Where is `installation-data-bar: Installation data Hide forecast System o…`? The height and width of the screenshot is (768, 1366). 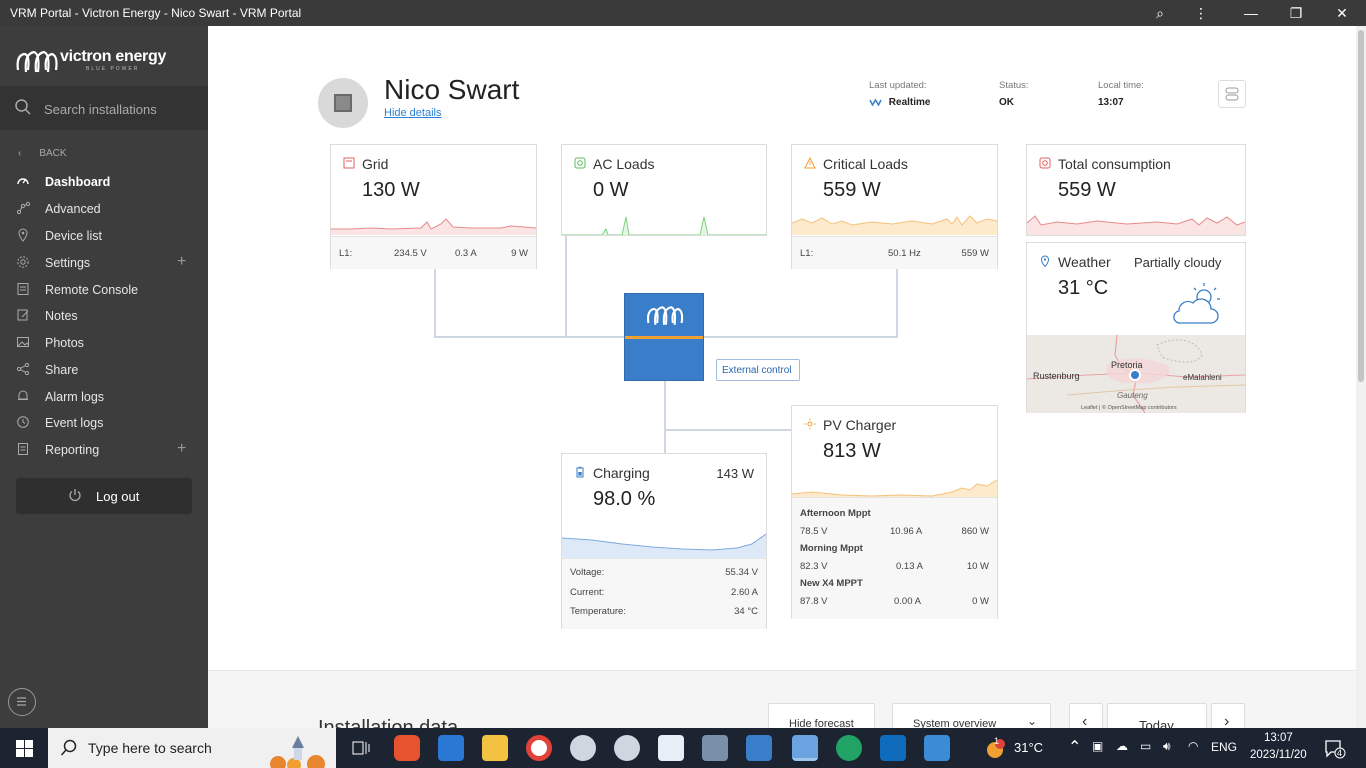 installation-data-bar: Installation data Hide forecast System o… is located at coordinates (782, 699).